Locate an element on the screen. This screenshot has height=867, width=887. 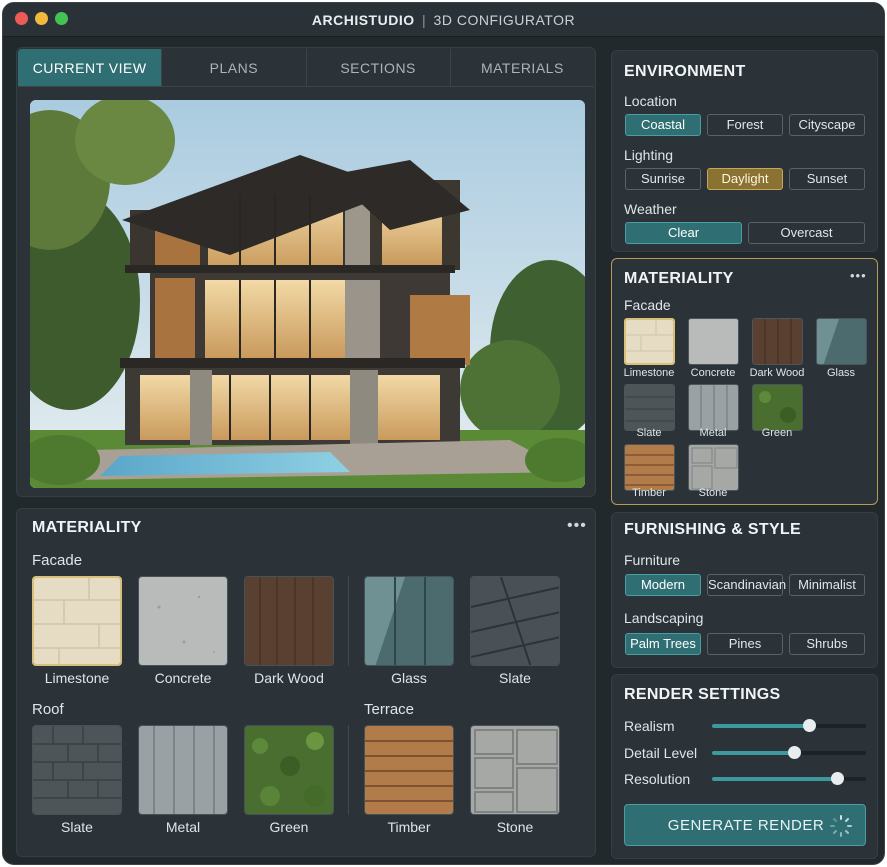
swatch-label-green-roof: Green is located at coordinates (289, 827).